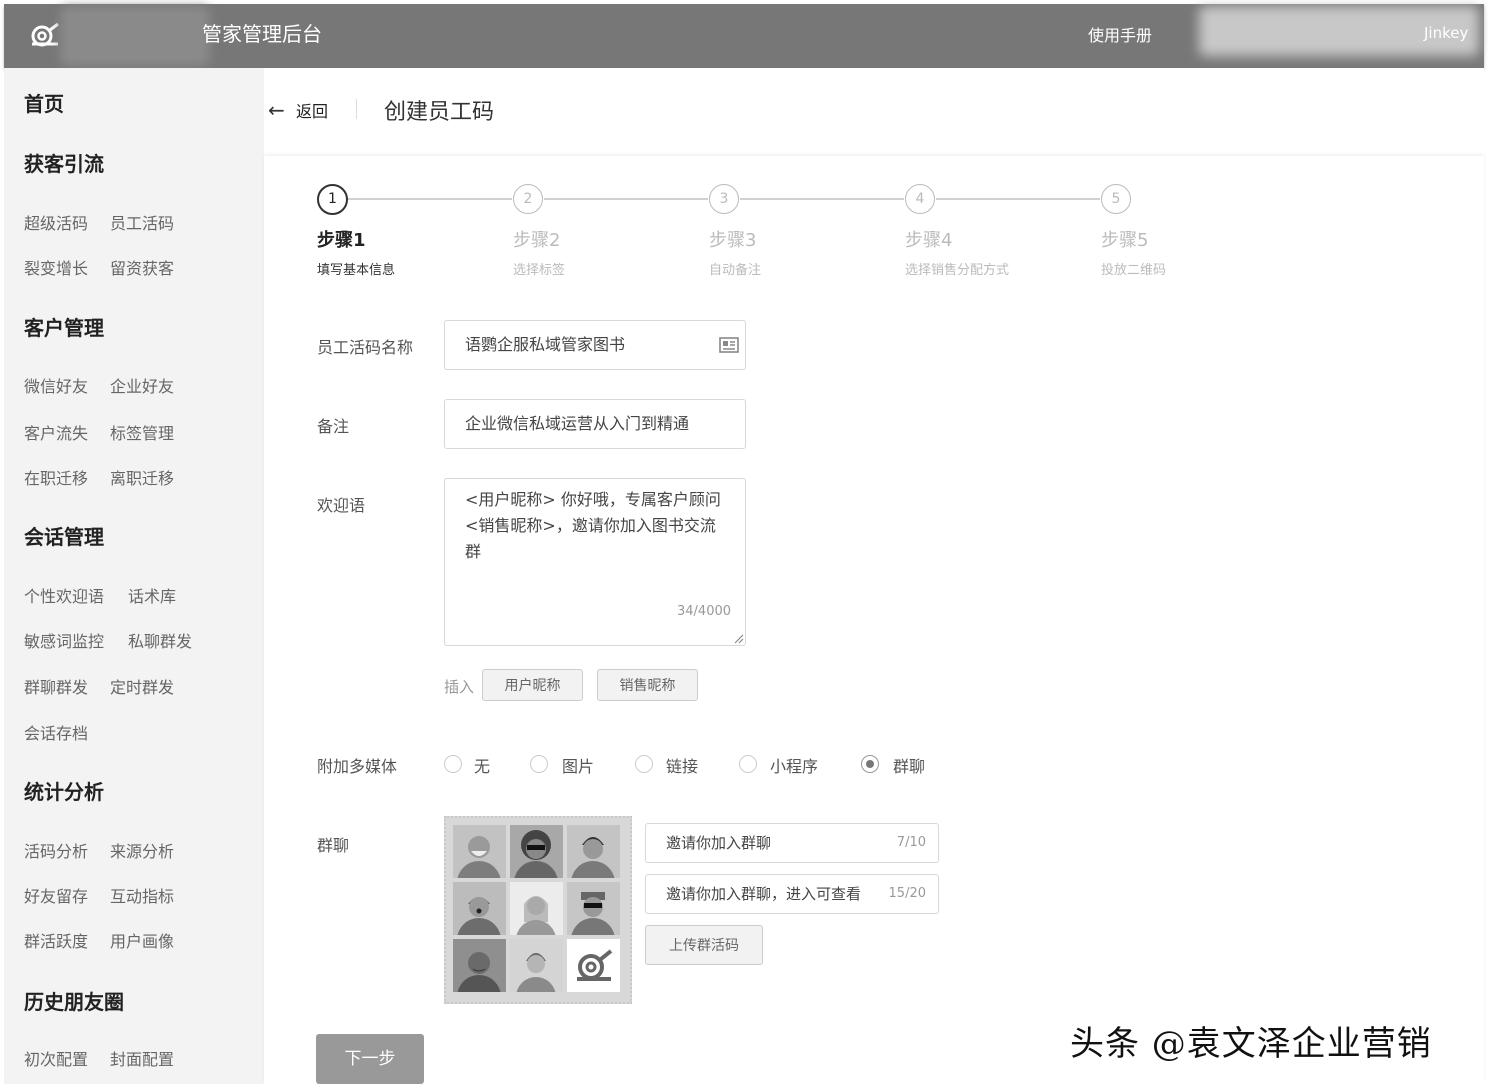 The height and width of the screenshot is (1088, 1488). What do you see at coordinates (56, 895) in the screenshot?
I see `sidebar-item-retention: 好友留存` at bounding box center [56, 895].